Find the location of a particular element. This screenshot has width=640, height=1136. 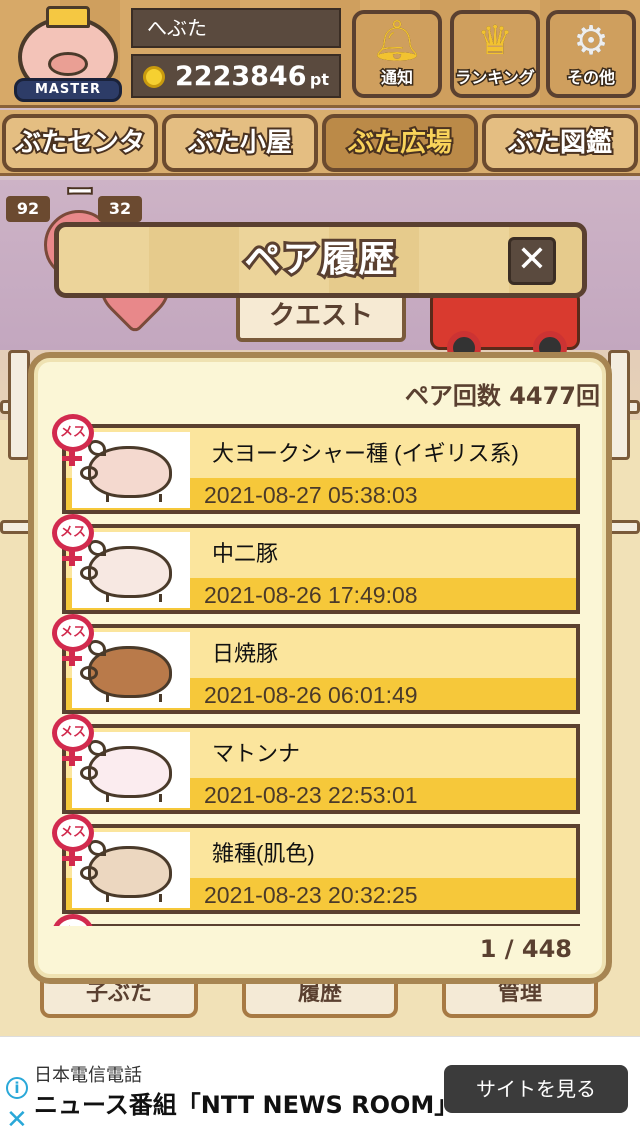

list-item: 日焼豚 2021-08-26 06:01:49 is located at coordinates (321, 669).